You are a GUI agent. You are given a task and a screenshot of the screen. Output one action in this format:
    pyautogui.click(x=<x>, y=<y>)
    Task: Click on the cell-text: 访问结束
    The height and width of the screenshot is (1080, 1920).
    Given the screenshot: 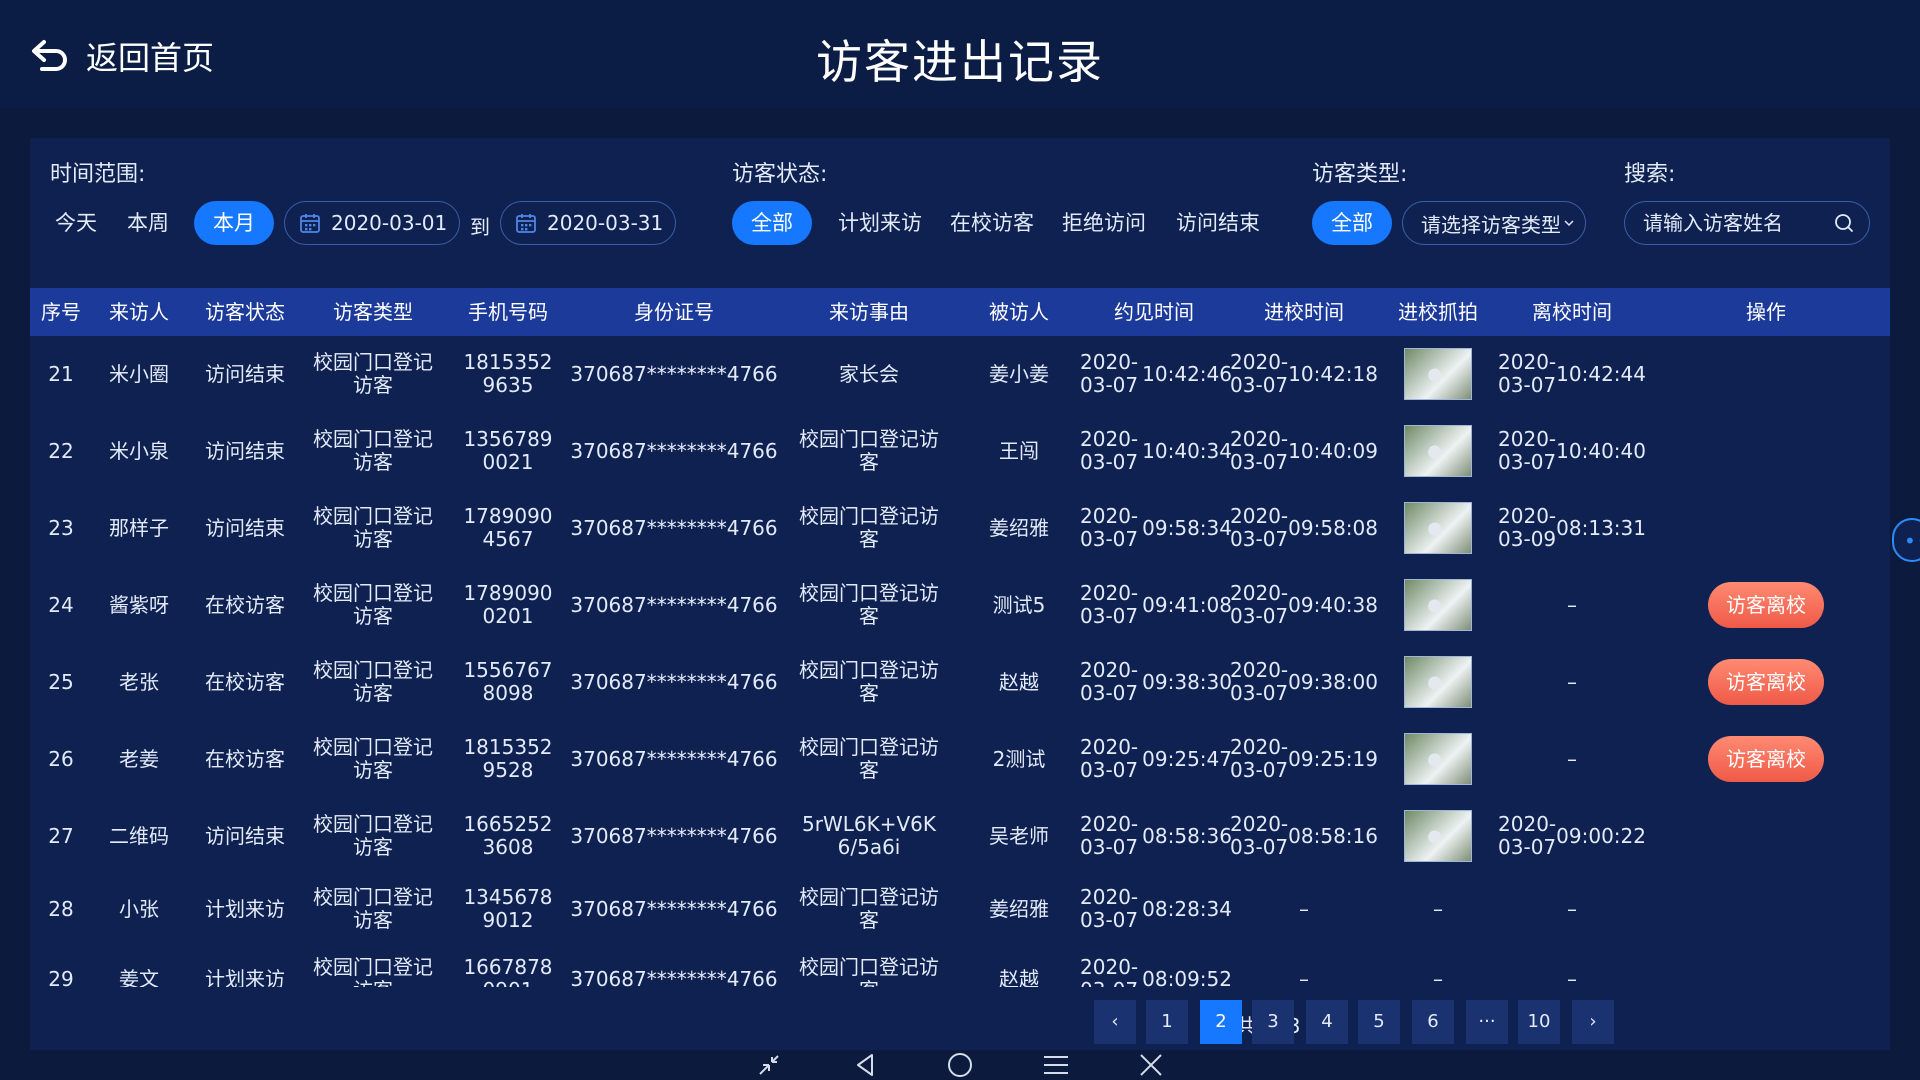 What is the action you would take?
    pyautogui.click(x=245, y=527)
    